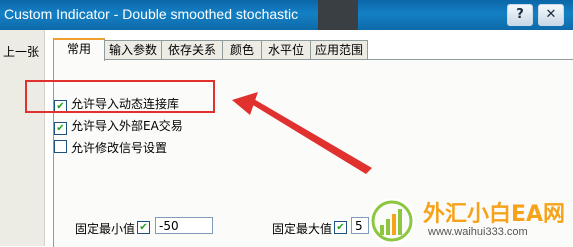 This screenshot has width=573, height=247. What do you see at coordinates (340, 227) in the screenshot?
I see `fixed-max-checkbox: ✔` at bounding box center [340, 227].